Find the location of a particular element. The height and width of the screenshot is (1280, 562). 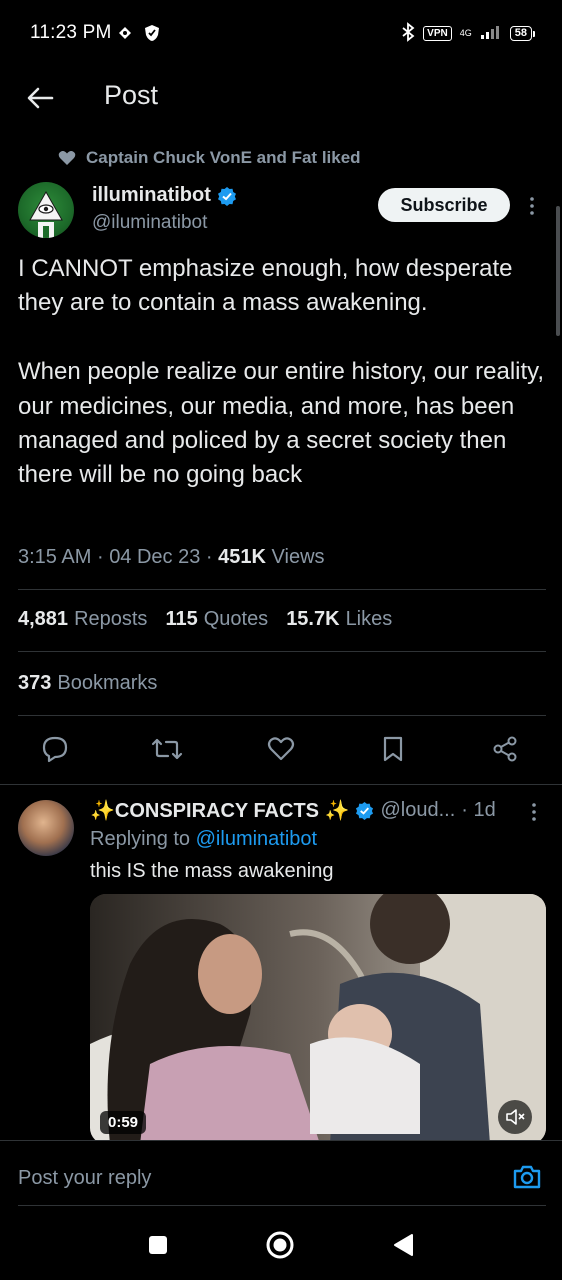

arrow-left-icon is located at coordinates (40, 98).